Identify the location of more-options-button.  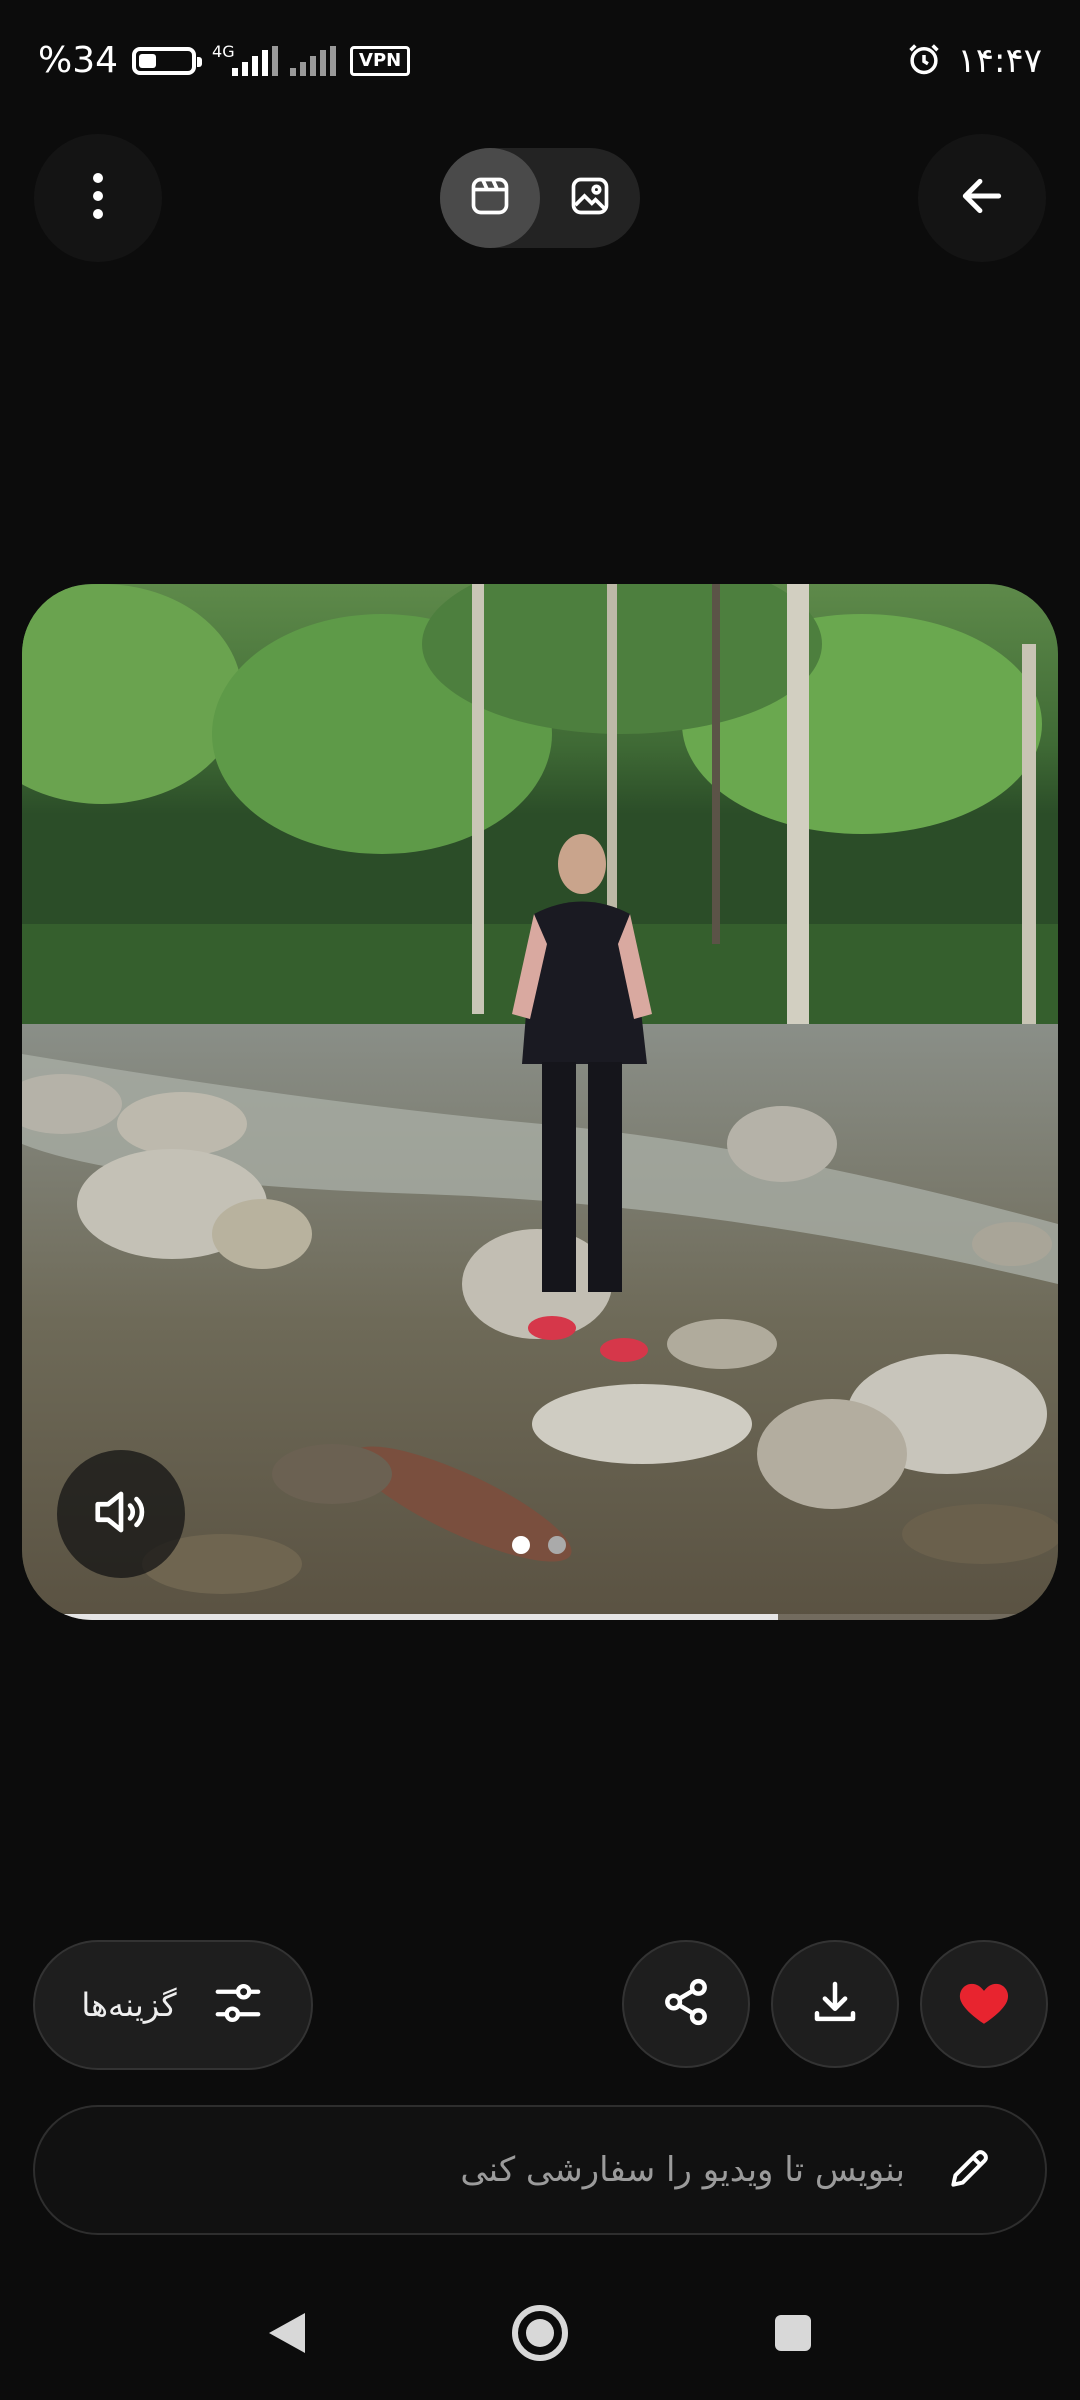
(98, 198).